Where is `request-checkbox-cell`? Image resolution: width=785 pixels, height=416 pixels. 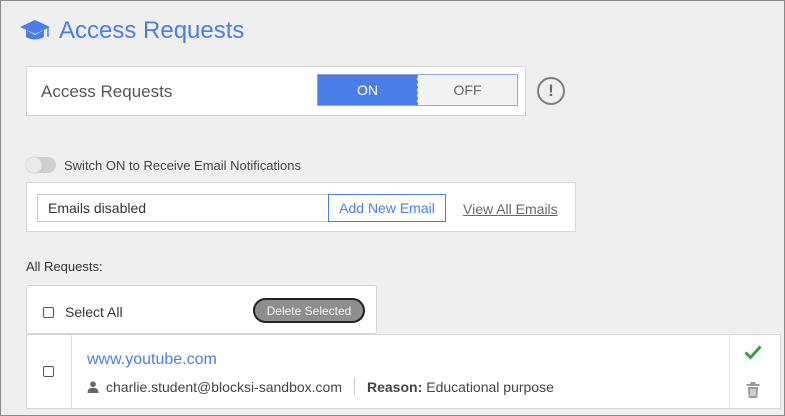 request-checkbox-cell is located at coordinates (49, 371).